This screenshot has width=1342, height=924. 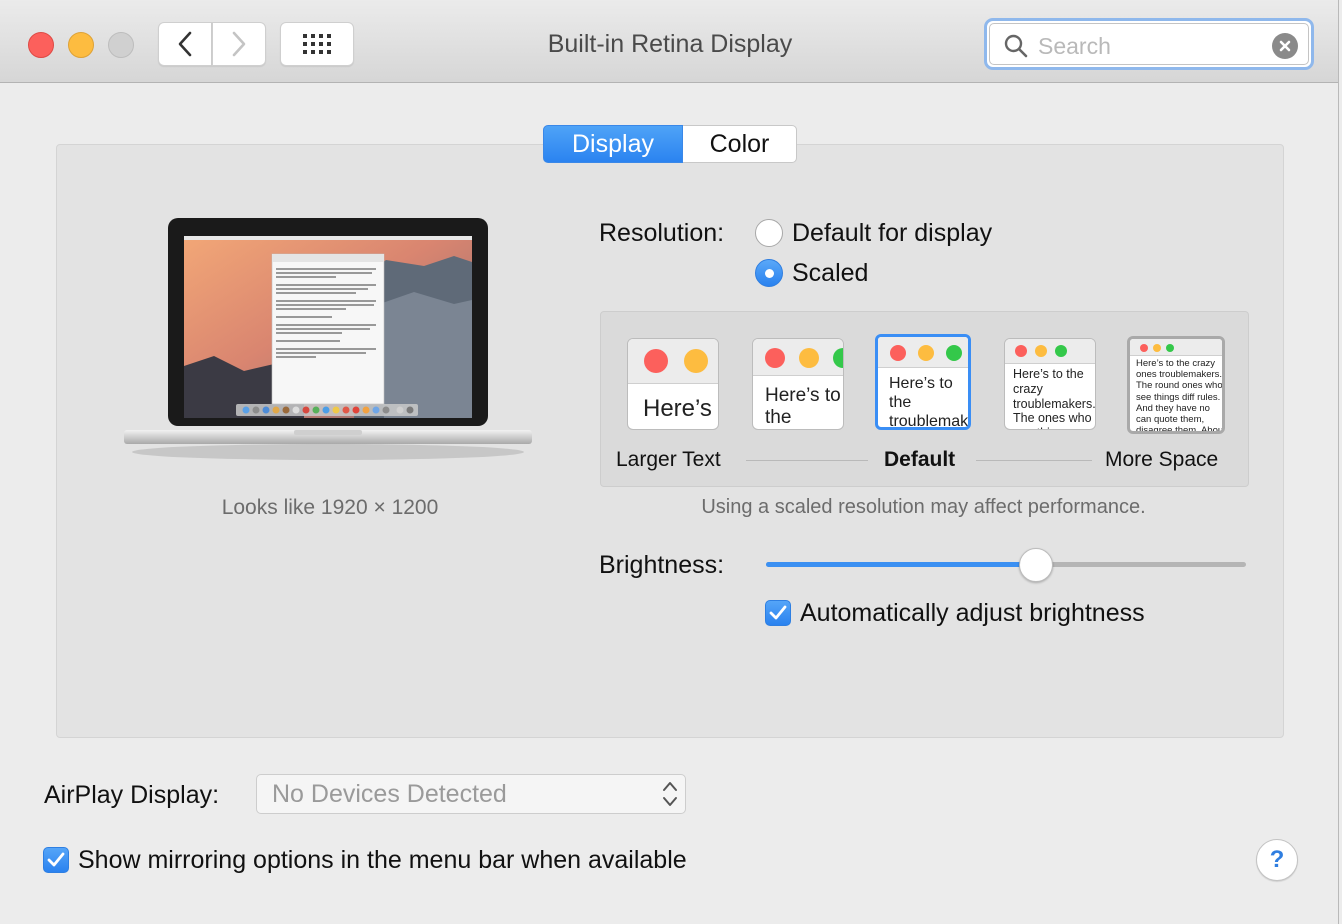 I want to click on resolution-label: Resolution:, so click(x=662, y=233).